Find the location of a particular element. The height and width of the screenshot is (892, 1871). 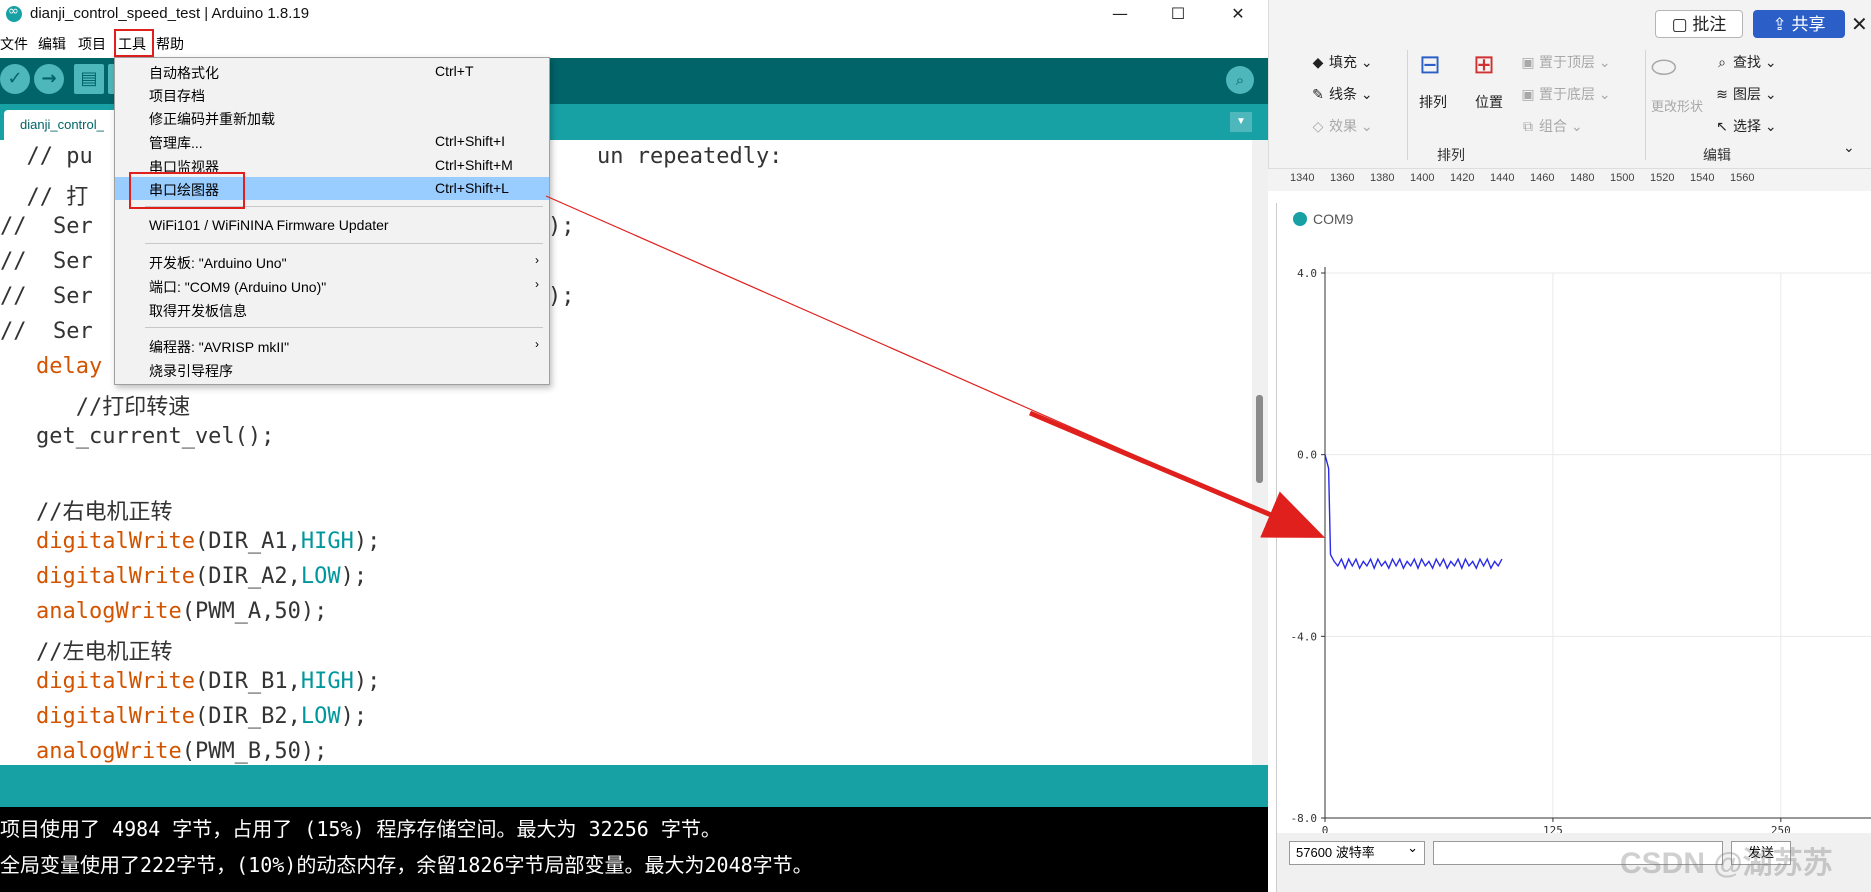

upload-button: → is located at coordinates (49, 79).